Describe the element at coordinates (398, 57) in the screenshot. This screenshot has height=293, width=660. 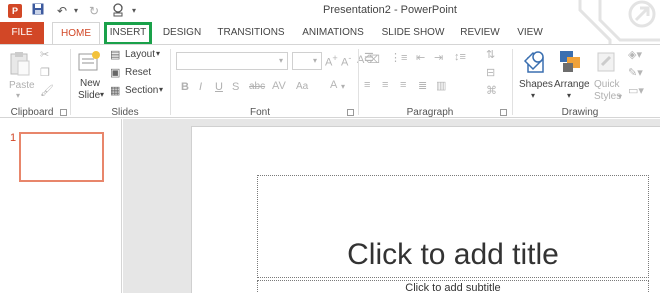
I see `numbering-icon: ⋮≡` at that location.